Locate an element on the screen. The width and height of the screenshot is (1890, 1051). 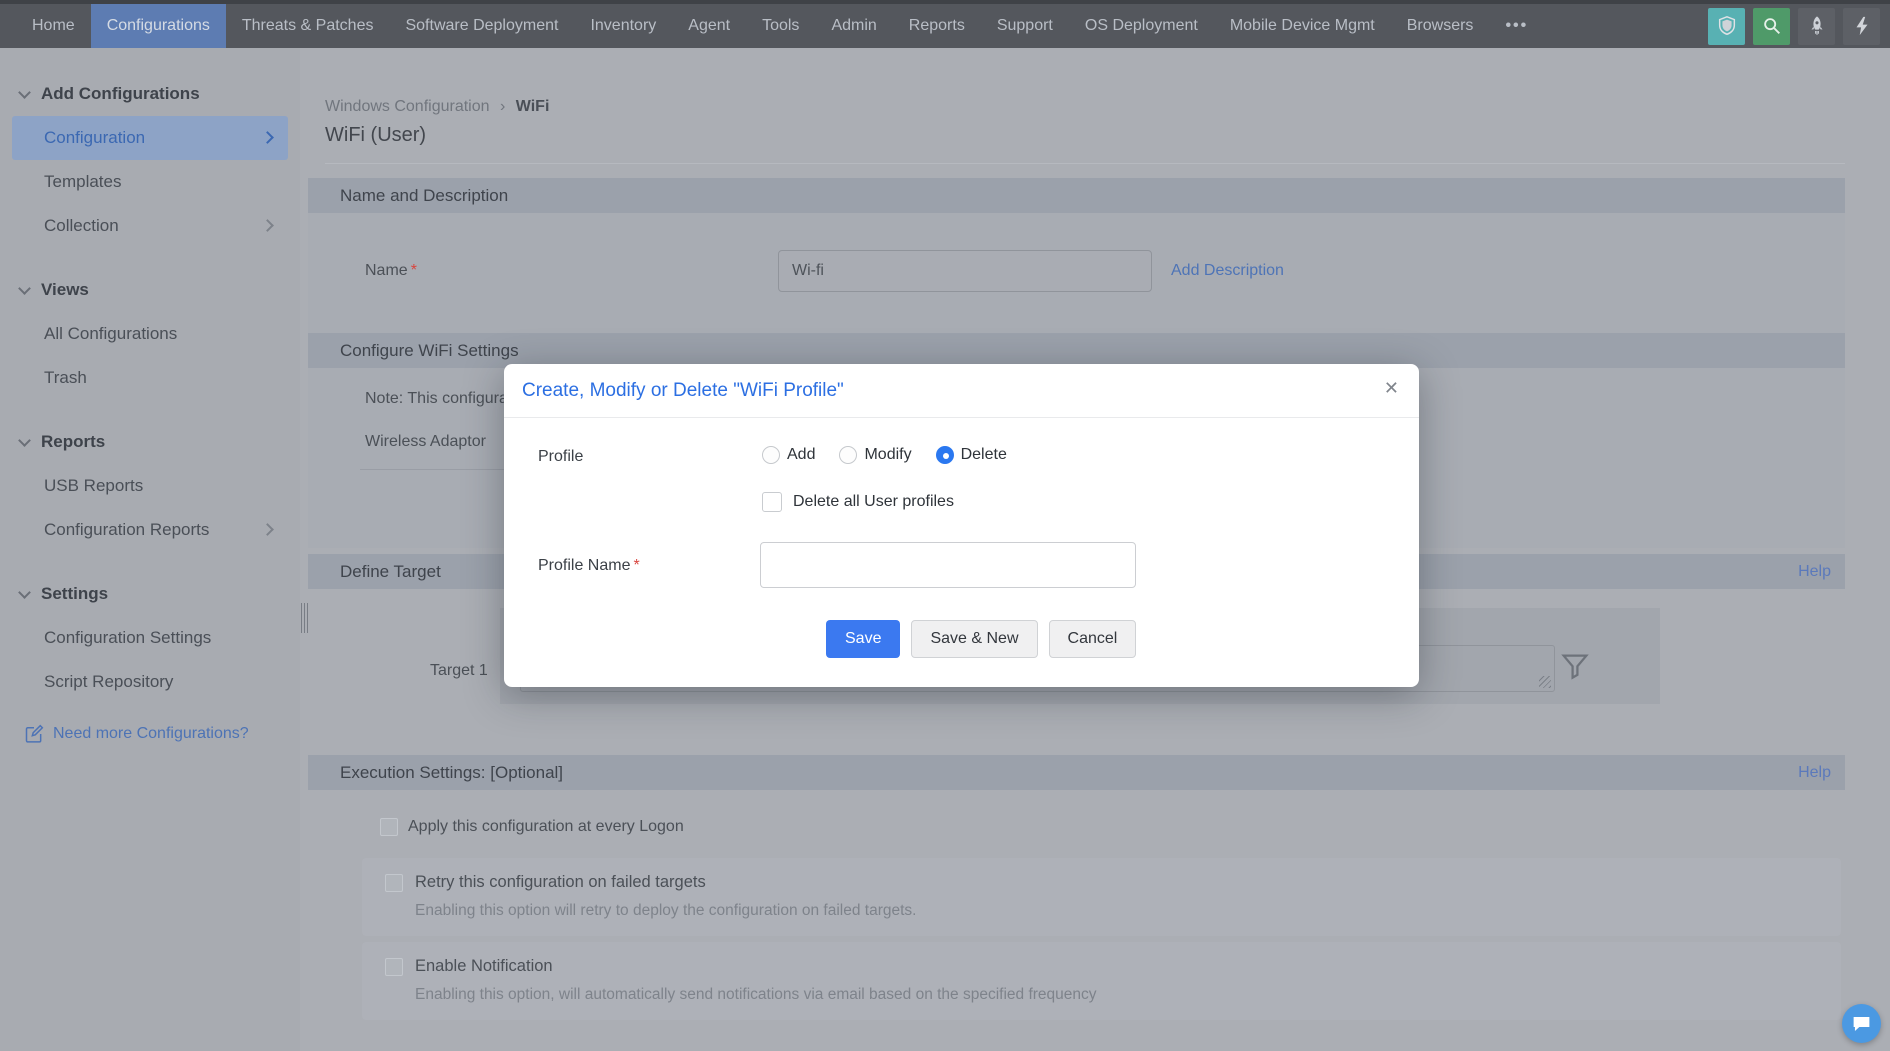
nav-item-home: Home is located at coordinates (53, 26).